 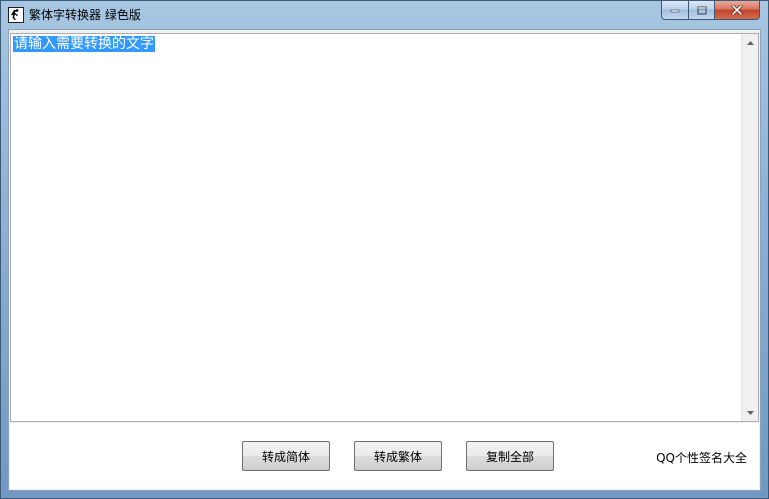 What do you see at coordinates (286, 456) in the screenshot?
I see `convert-to-simplified-button: 转成简体` at bounding box center [286, 456].